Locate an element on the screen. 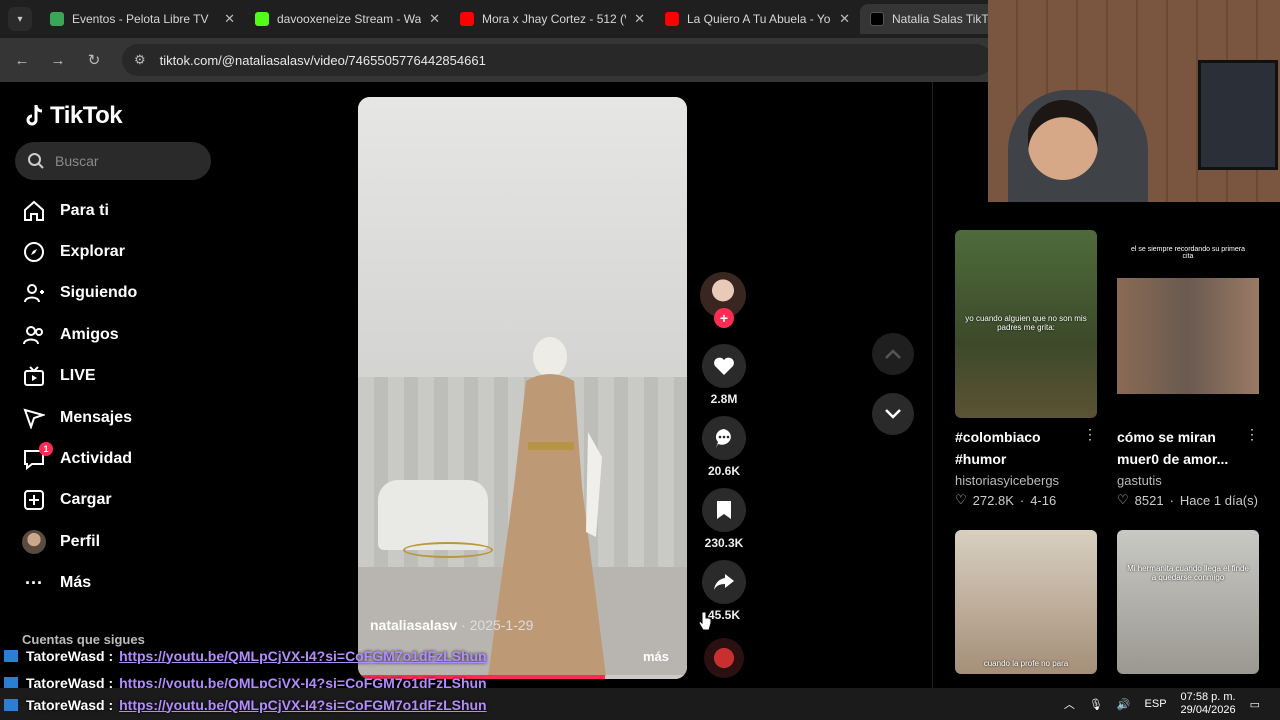 This screenshot has height=720, width=1280. thumbnail-caption: cuando la profe no para is located at coordinates (1026, 663).